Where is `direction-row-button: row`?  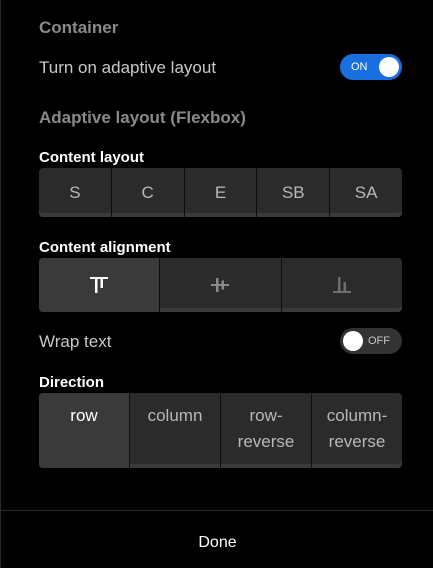
direction-row-button: row is located at coordinates (84, 430).